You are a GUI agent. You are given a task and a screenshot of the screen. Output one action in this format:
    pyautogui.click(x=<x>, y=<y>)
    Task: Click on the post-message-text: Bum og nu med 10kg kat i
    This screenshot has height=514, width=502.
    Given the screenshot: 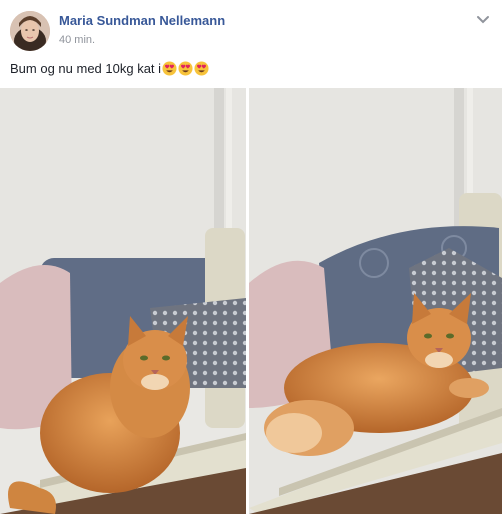 What is the action you would take?
    pyautogui.click(x=86, y=68)
    